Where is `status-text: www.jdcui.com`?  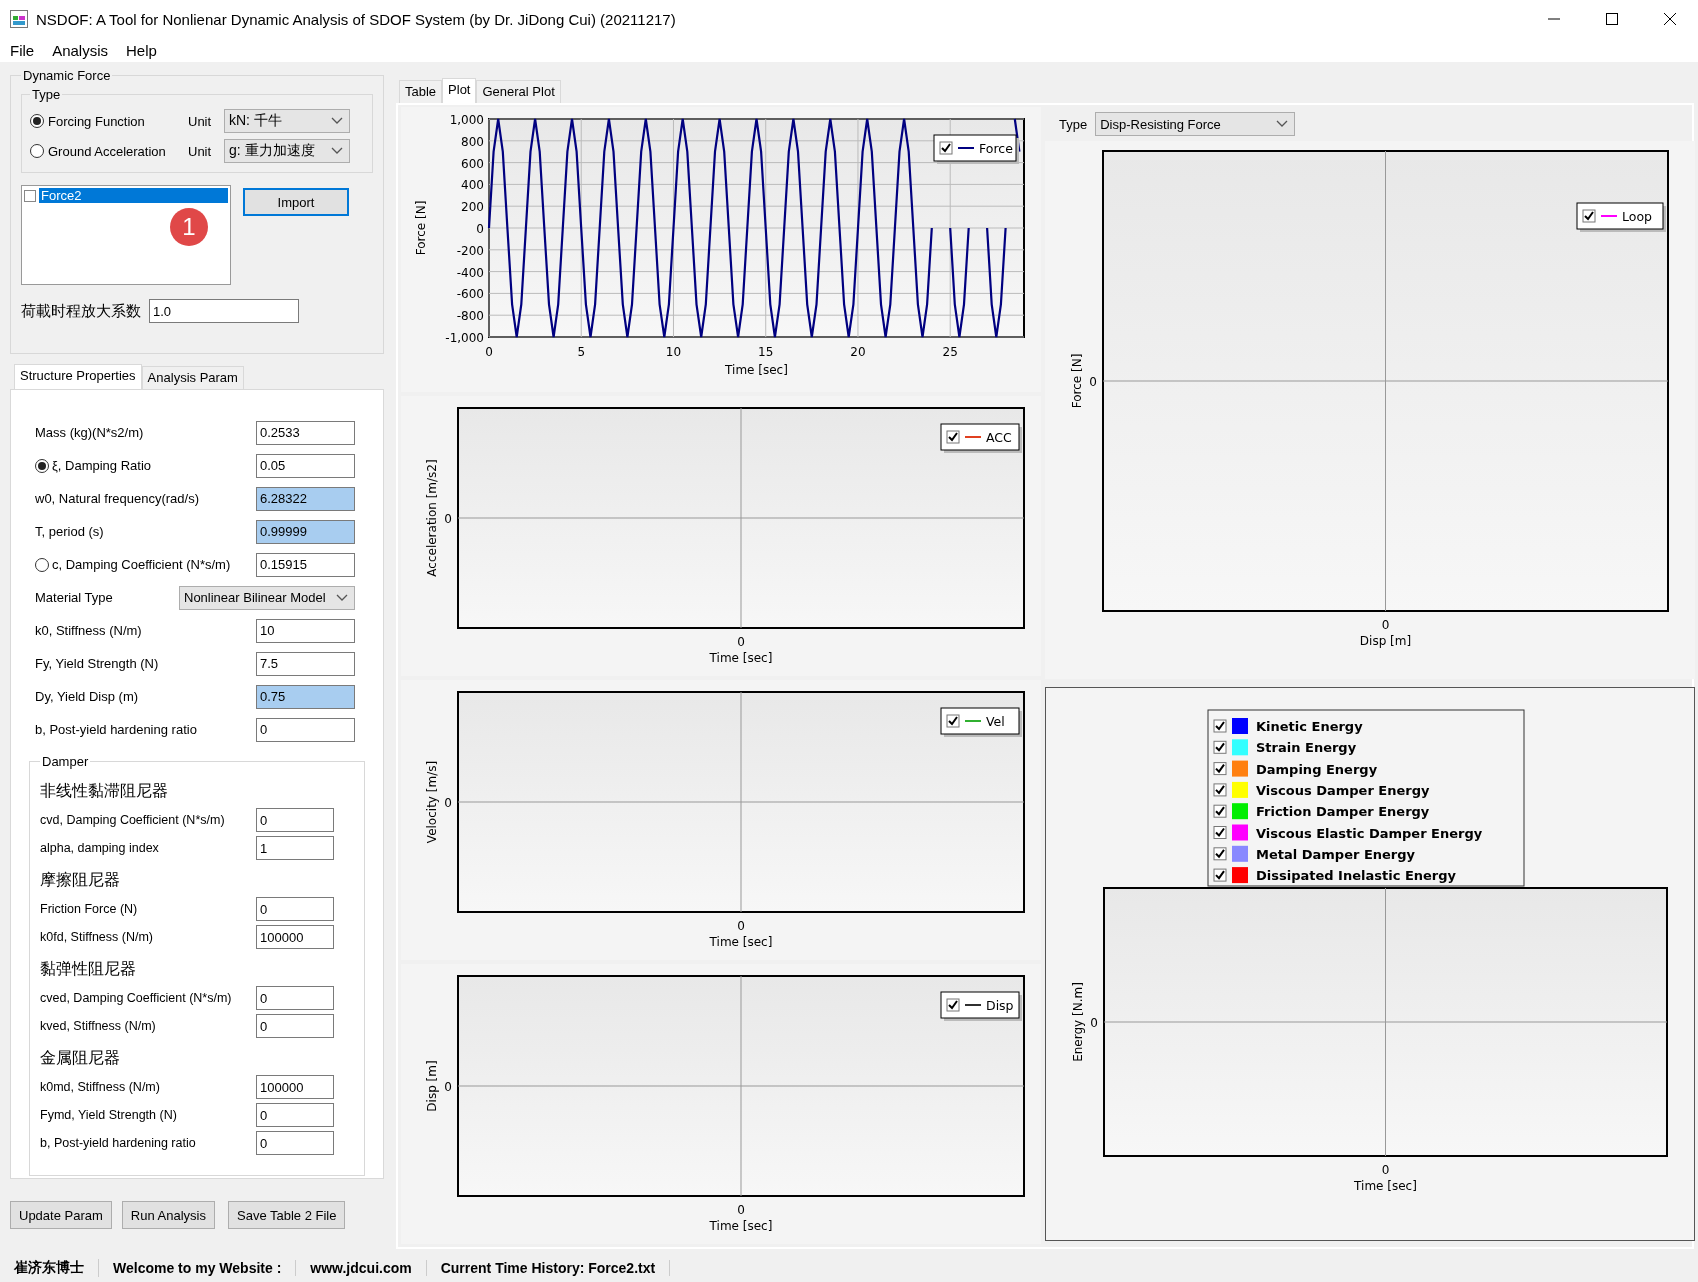
status-text: www.jdcui.com is located at coordinates (361, 1268).